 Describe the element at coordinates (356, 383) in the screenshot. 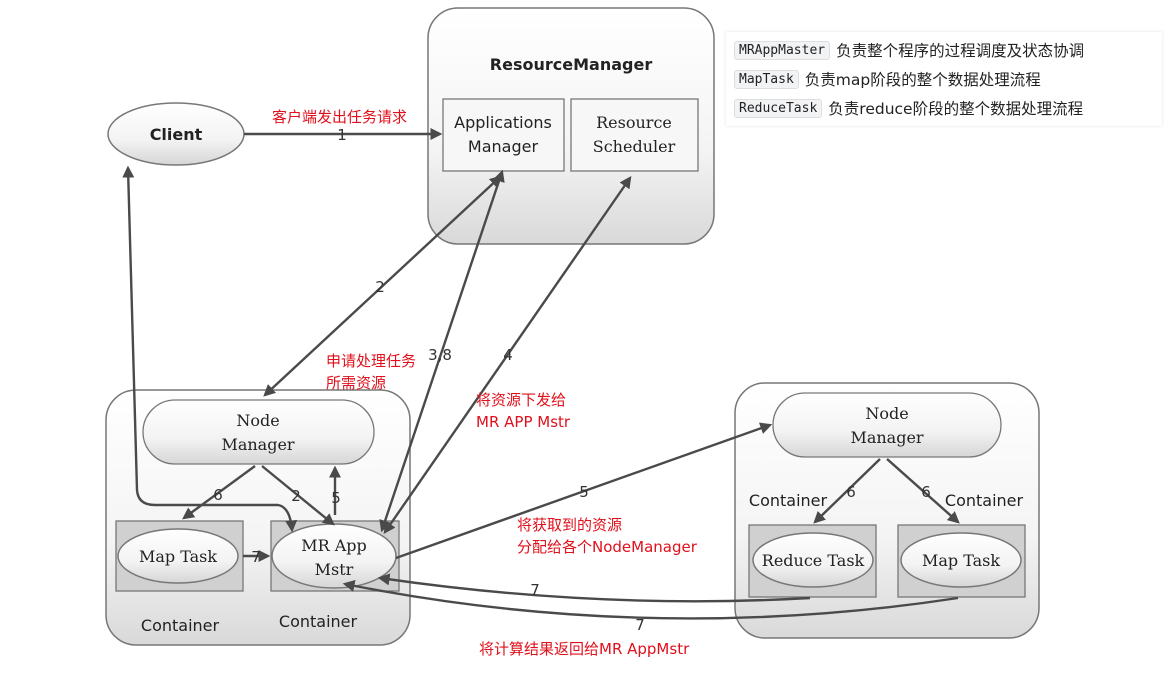

I see `annotation-apply-2: 所需资源` at that location.